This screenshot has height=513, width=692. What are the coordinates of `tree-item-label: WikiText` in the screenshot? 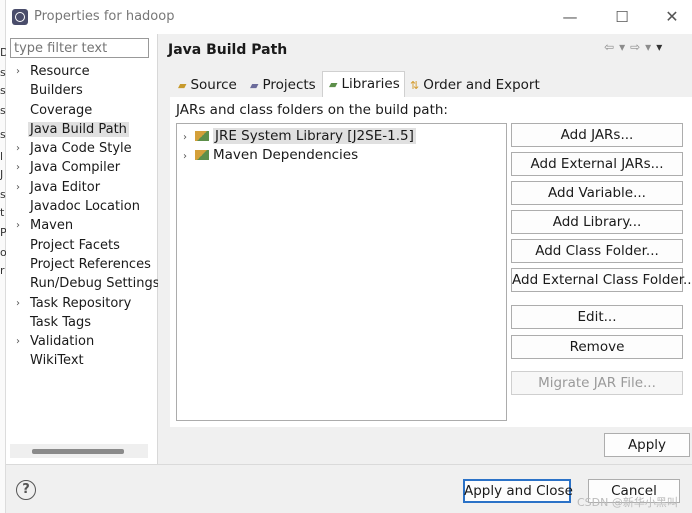 It's located at (57, 361).